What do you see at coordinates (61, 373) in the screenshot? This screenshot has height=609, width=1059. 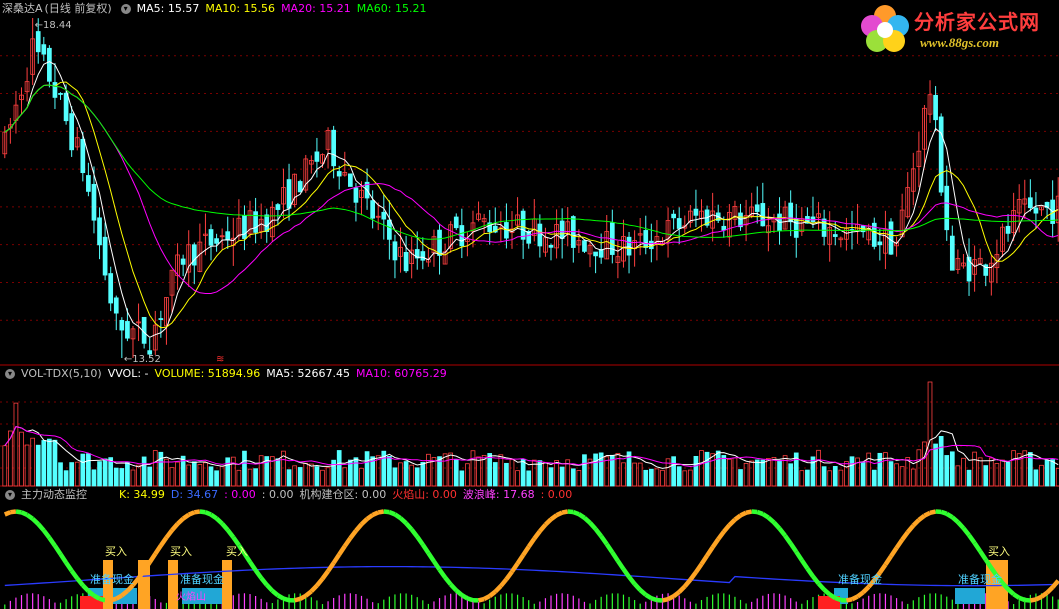 I see `volume-title: VOL-TDX(5,10)` at bounding box center [61, 373].